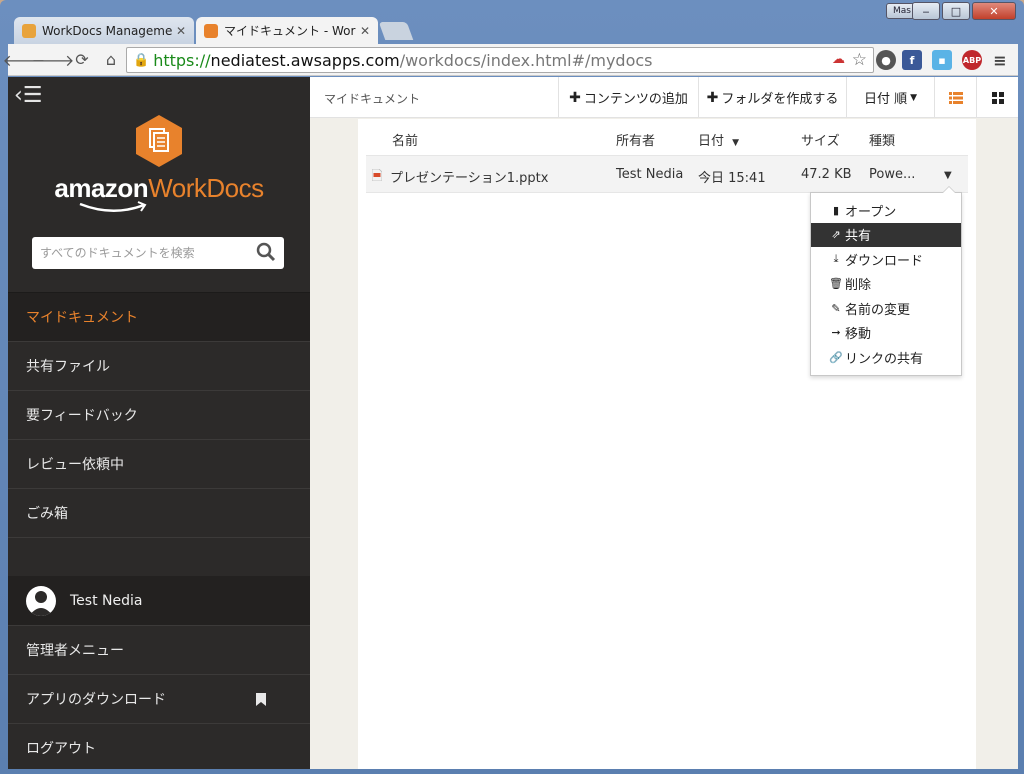 The image size is (1024, 774). I want to click on file-owner: Test Nedia, so click(650, 174).